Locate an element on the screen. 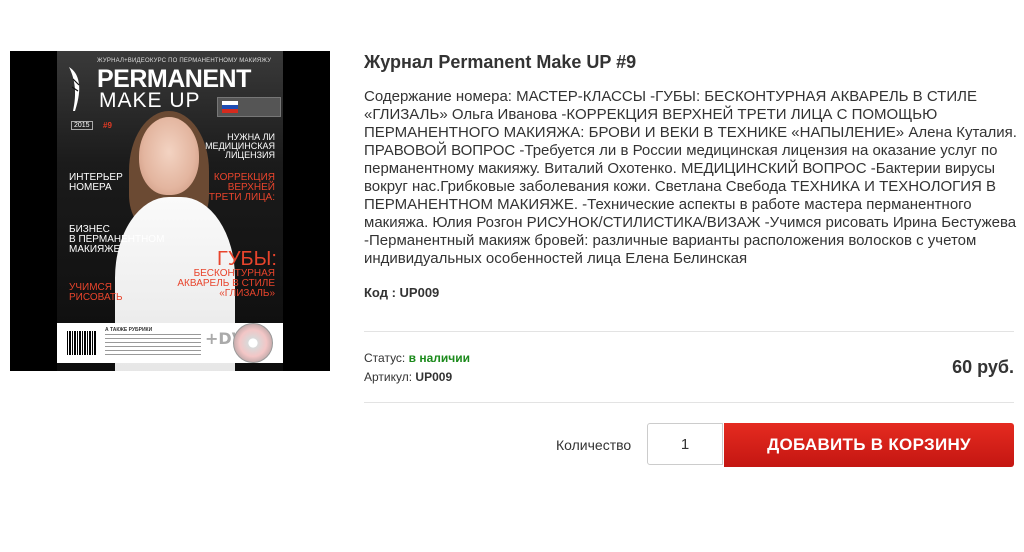  cover-headline-watercolor: БЕСКОНТУРНАЯ АКВАРЕЛЬ В СТИЛЕ «ГЛИЗАЛЬ» is located at coordinates (226, 283).